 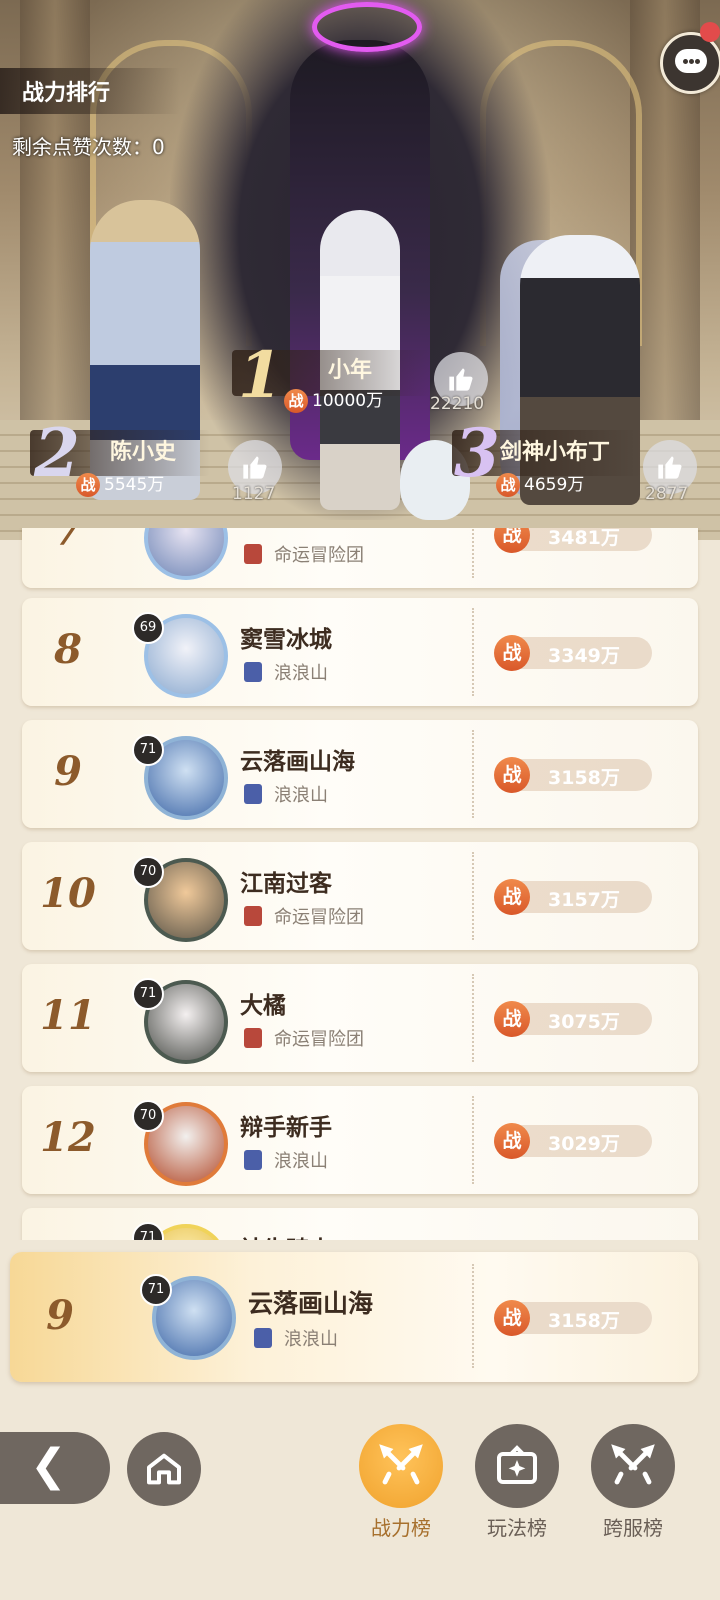 I want to click on rank-number: 1, so click(x=260, y=375).